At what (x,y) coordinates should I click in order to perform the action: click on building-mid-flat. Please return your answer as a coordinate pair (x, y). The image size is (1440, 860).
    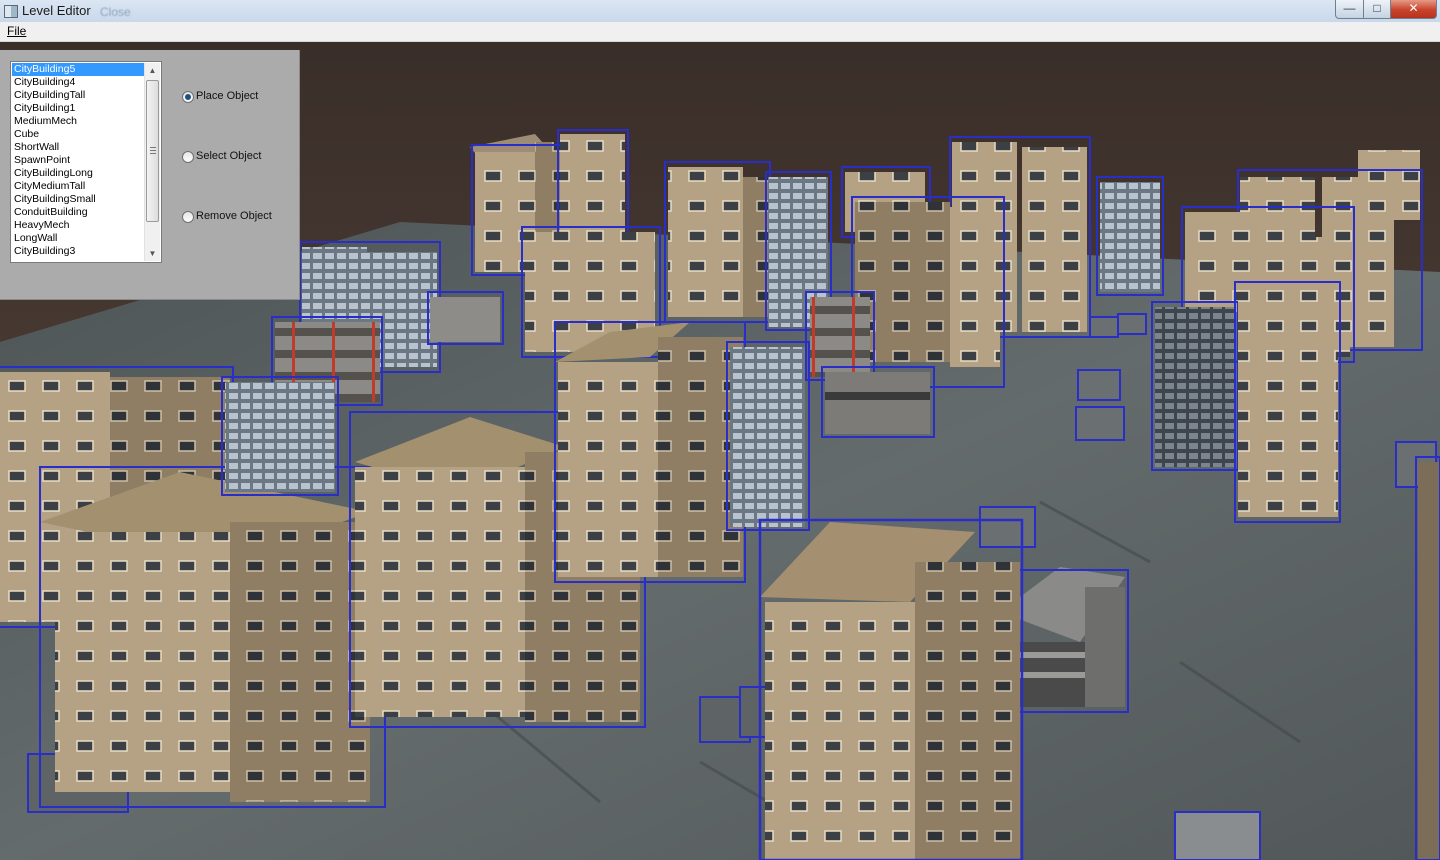
    Looking at the image, I should click on (465, 318).